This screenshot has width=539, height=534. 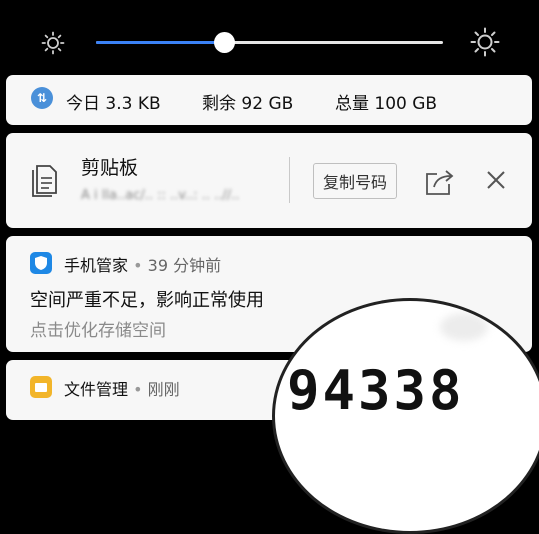 What do you see at coordinates (98, 331) in the screenshot?
I see `notification-subtitle: 点击优化存储空间` at bounding box center [98, 331].